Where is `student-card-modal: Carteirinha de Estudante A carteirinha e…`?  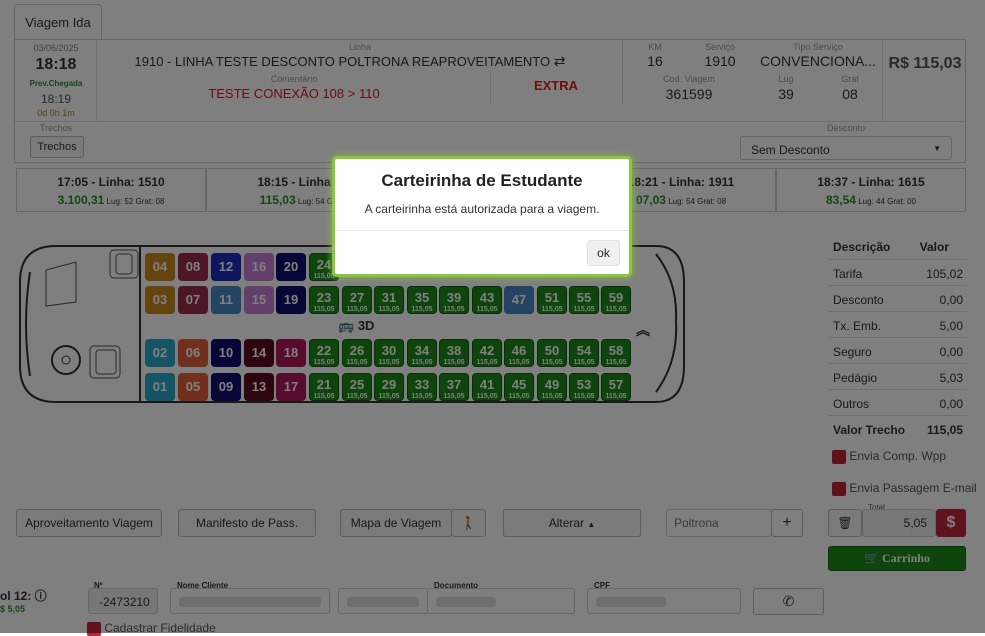
student-card-modal: Carteirinha de Estudante A carteirinha e… is located at coordinates (482, 216).